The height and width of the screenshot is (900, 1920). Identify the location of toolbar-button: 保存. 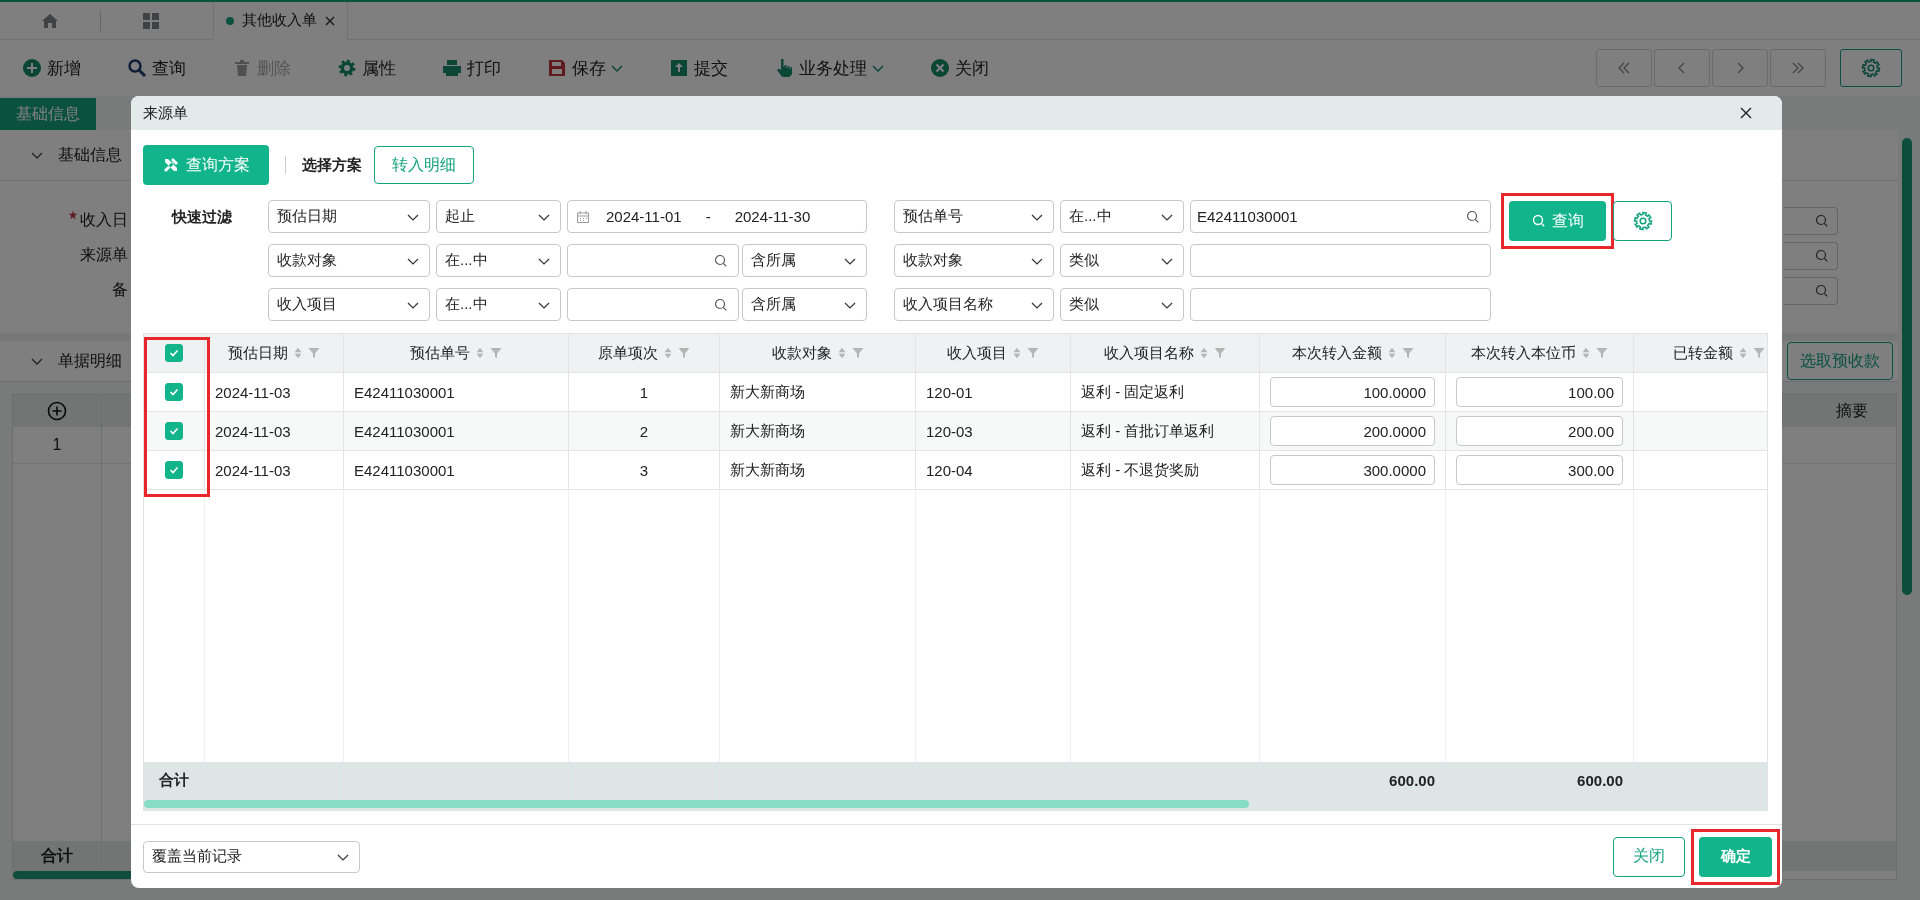
(585, 68).